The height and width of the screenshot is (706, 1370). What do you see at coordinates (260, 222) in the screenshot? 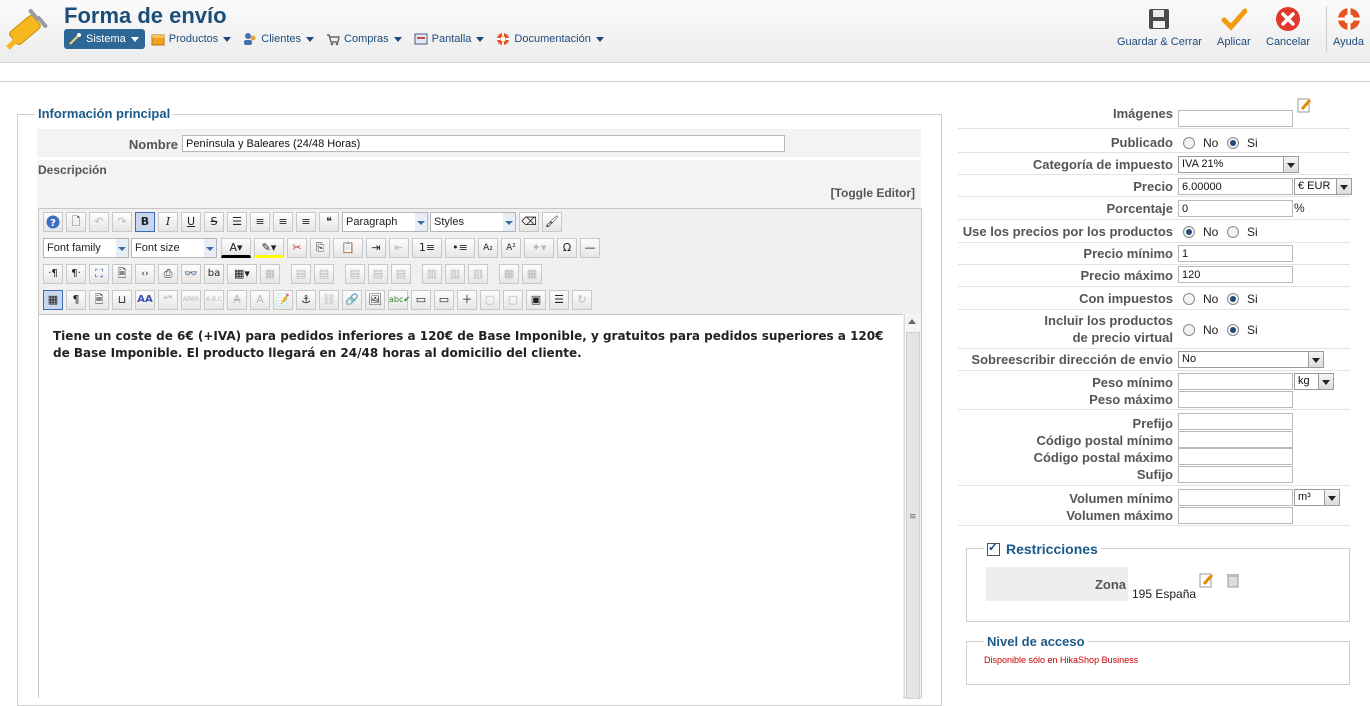
I see `align-center-icon: ≡` at bounding box center [260, 222].